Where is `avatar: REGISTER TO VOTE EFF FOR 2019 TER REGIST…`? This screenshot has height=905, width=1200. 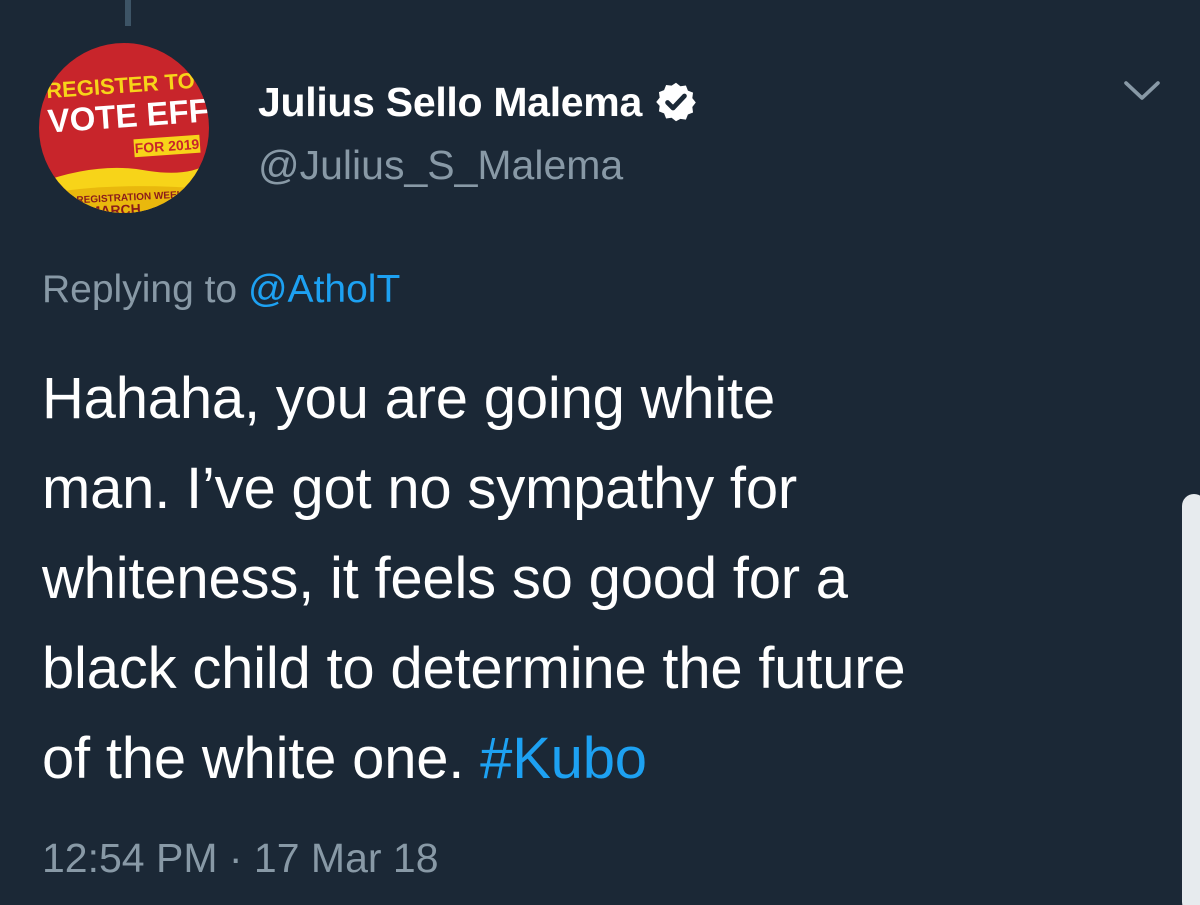 avatar: REGISTER TO VOTE EFF FOR 2019 TER REGIST… is located at coordinates (124, 128).